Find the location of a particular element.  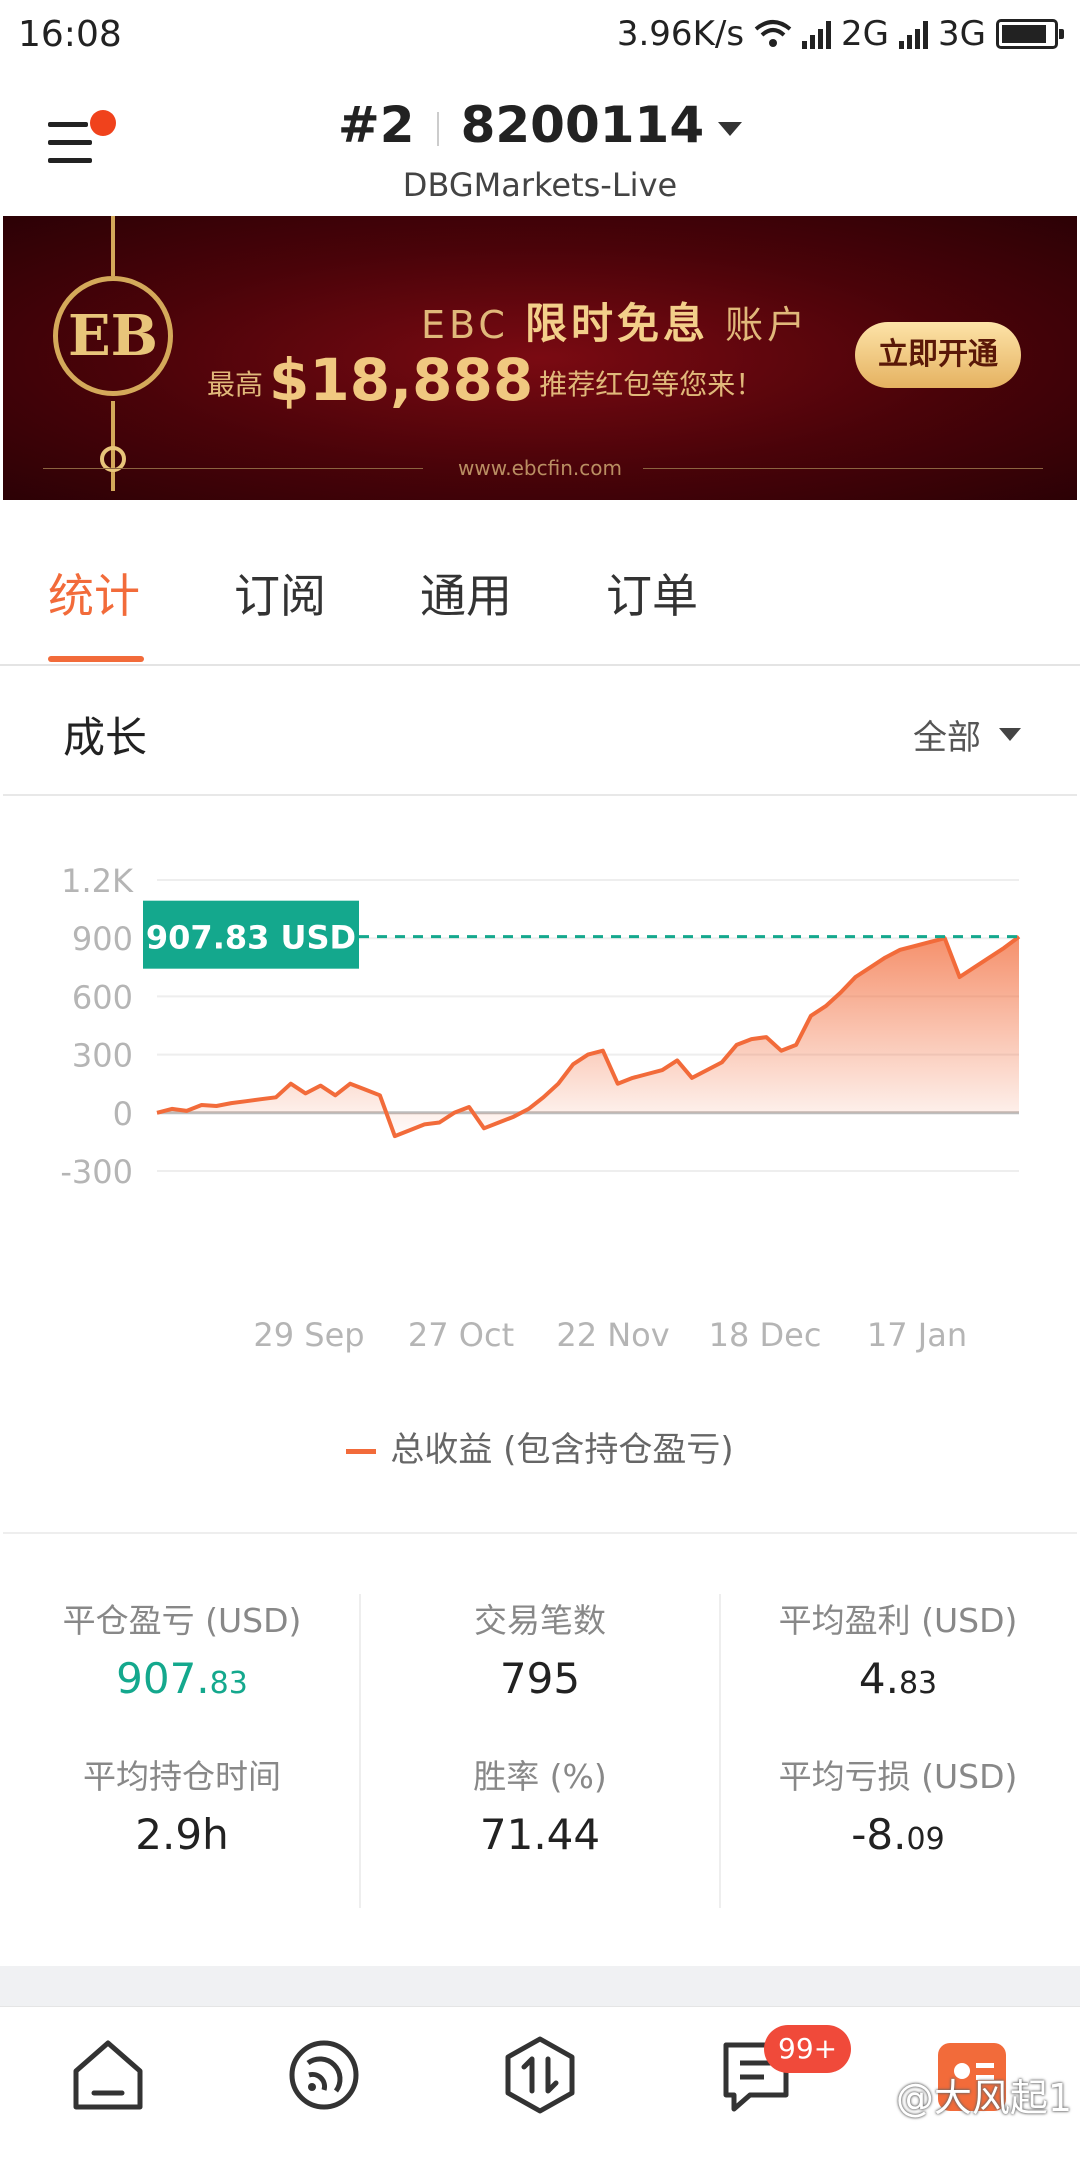

wifi-icon is located at coordinates (773, 33).